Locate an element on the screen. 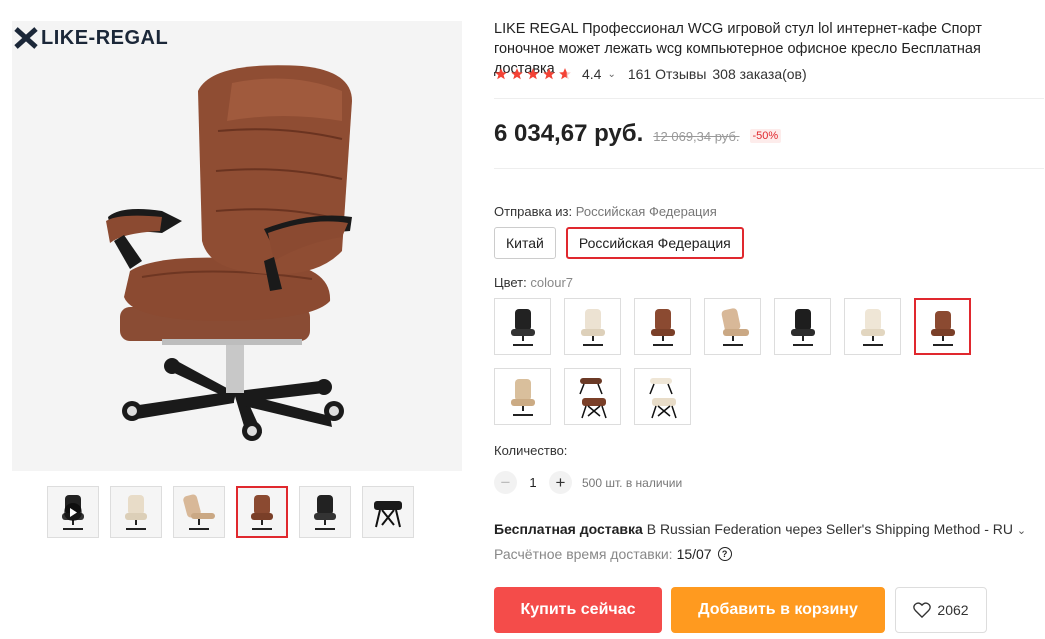 The image size is (1045, 639). thumbnail-beige-reclined is located at coordinates (199, 512).